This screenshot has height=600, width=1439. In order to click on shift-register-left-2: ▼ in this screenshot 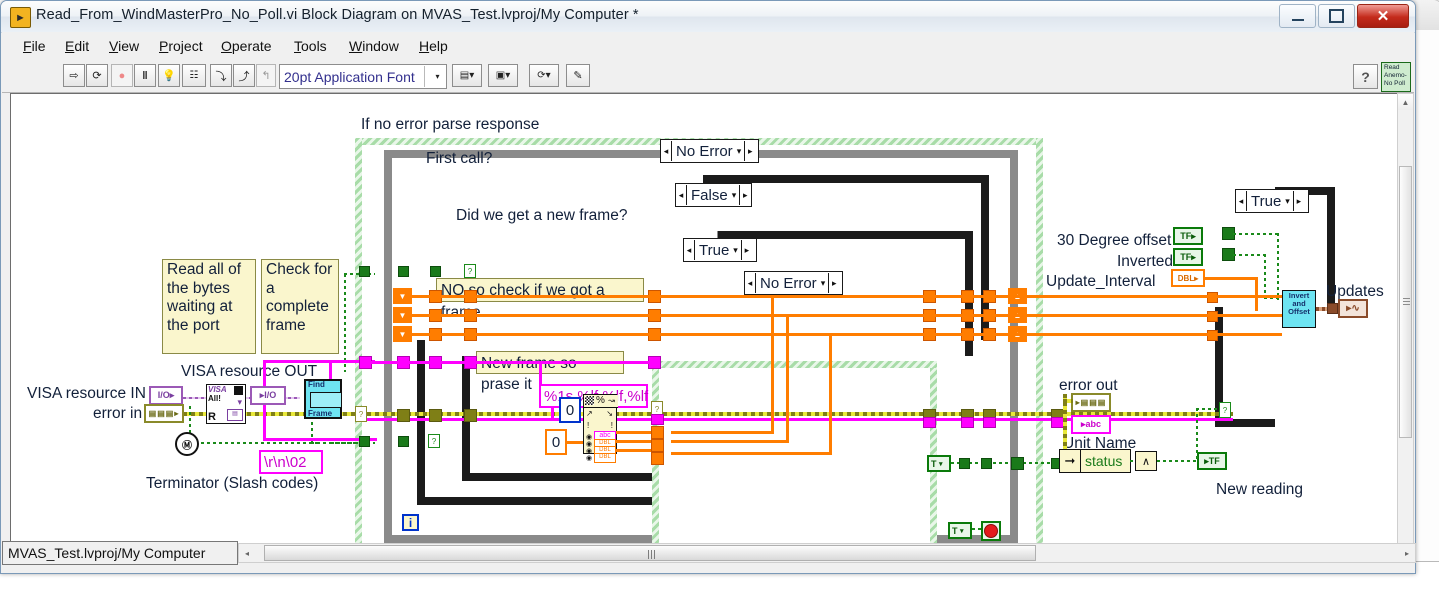, I will do `click(402, 315)`.